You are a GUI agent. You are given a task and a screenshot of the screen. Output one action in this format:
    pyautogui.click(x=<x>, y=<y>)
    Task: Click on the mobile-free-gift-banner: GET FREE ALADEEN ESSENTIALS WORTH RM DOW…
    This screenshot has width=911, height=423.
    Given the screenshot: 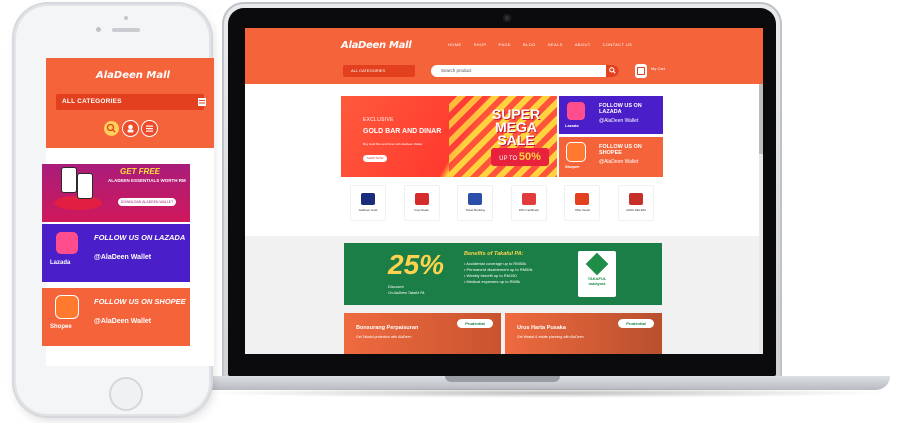 What is the action you would take?
    pyautogui.click(x=116, y=193)
    